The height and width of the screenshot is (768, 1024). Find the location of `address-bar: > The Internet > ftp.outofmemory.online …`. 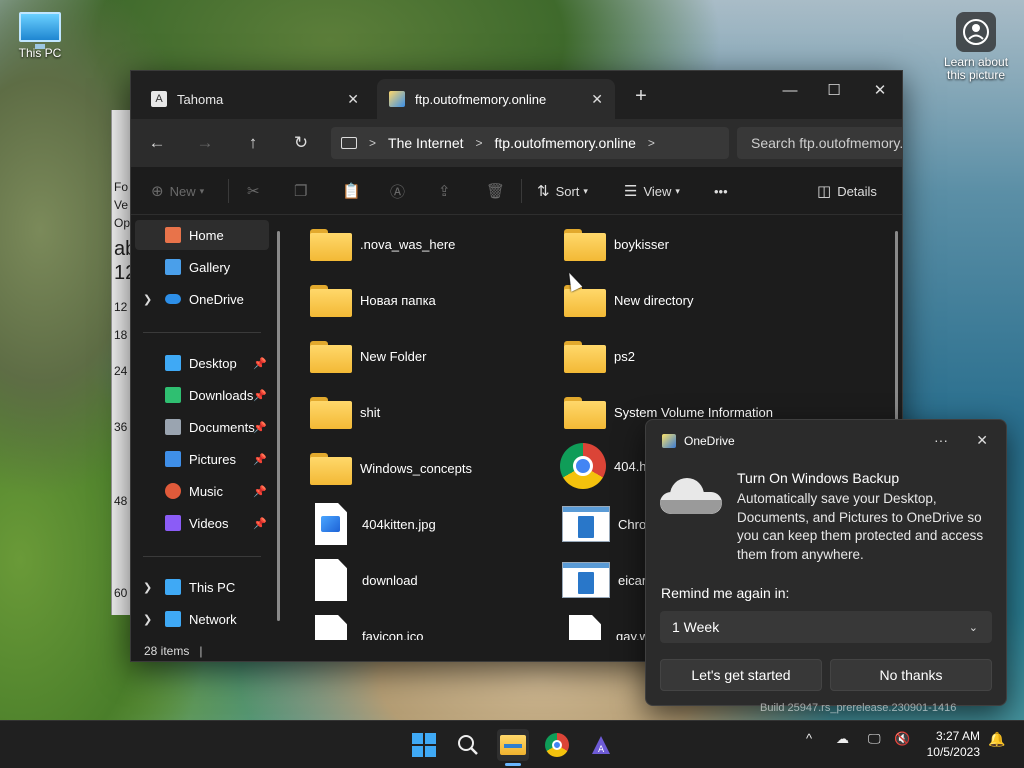

address-bar: > The Internet > ftp.outofmemory.online … is located at coordinates (530, 143).